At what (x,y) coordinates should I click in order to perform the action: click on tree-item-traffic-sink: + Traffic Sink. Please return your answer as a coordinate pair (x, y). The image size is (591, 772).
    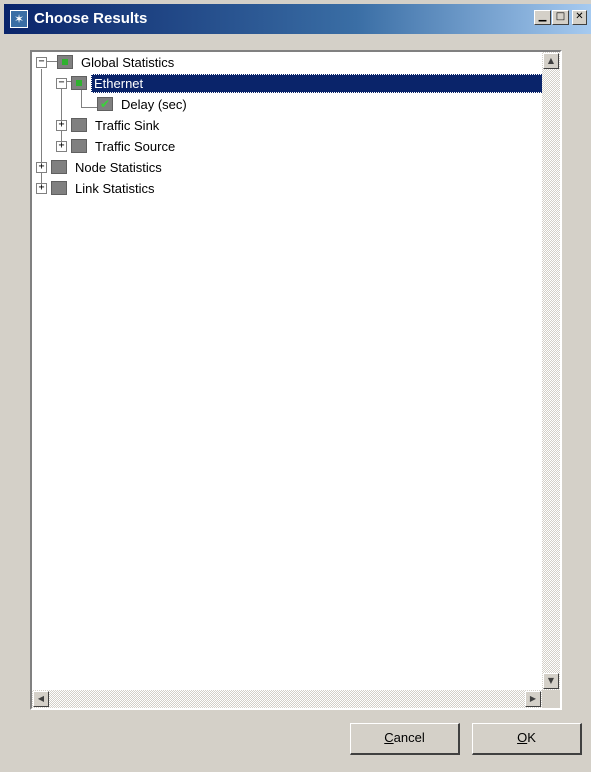
    Looking at the image, I should click on (107, 125).